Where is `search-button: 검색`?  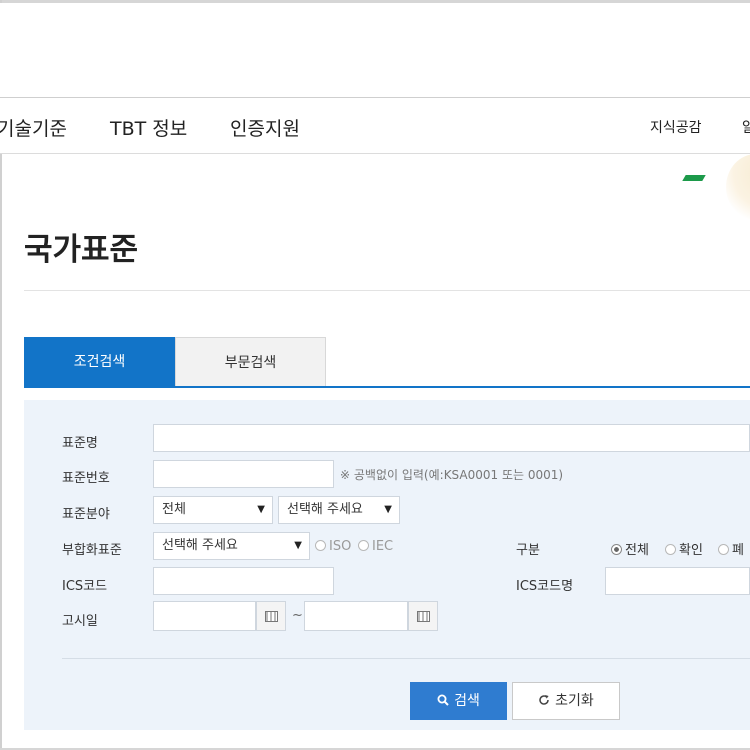 search-button: 검색 is located at coordinates (458, 701).